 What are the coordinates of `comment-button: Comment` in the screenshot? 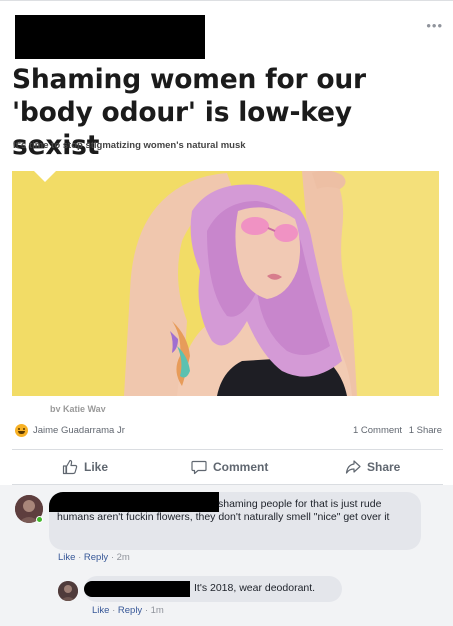 It's located at (229, 467).